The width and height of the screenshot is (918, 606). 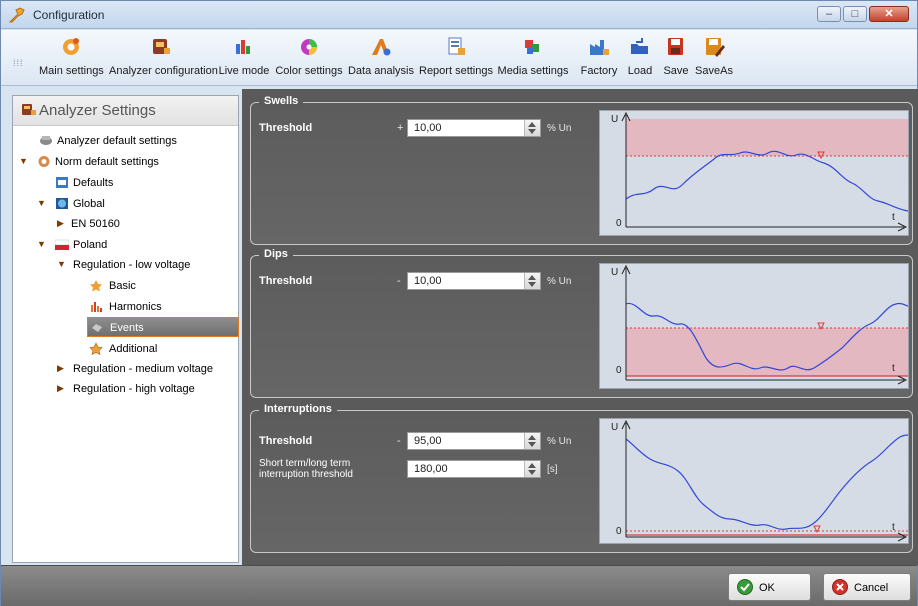 What do you see at coordinates (18, 63) in the screenshot?
I see `toolbar-grip: ⁞⁞⁞` at bounding box center [18, 63].